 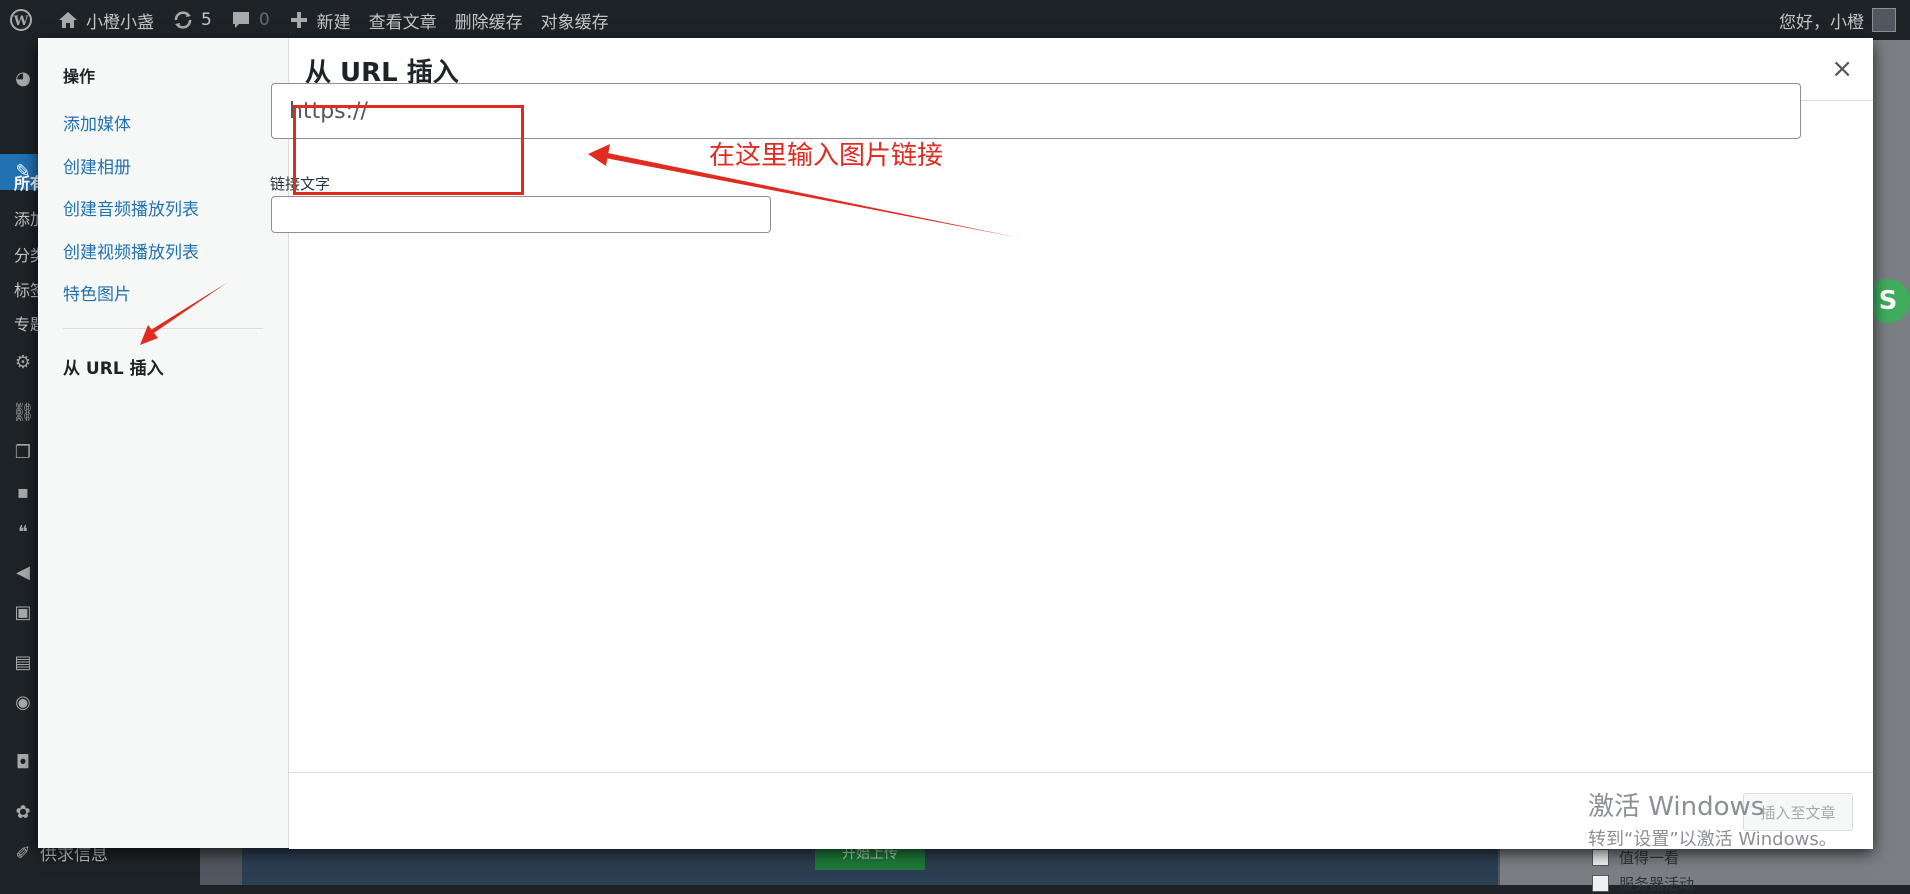 I want to click on menu-add-media: 添加媒体, so click(x=97, y=122).